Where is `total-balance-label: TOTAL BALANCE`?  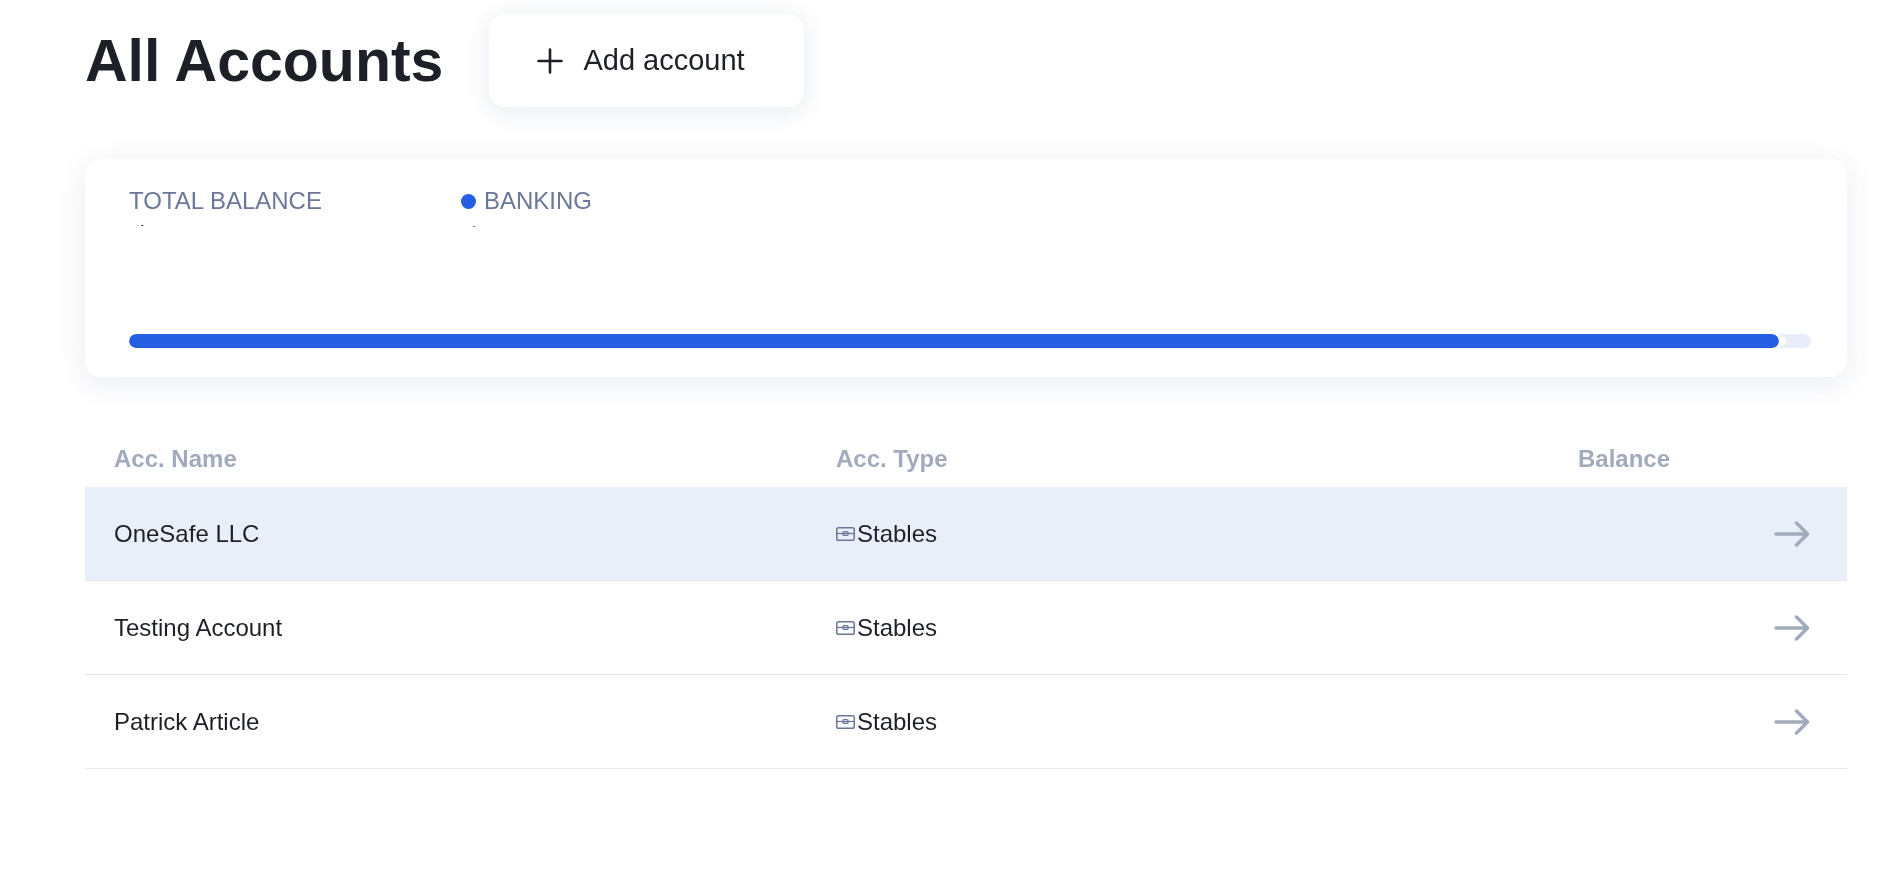
total-balance-label: TOTAL BALANCE is located at coordinates (225, 201).